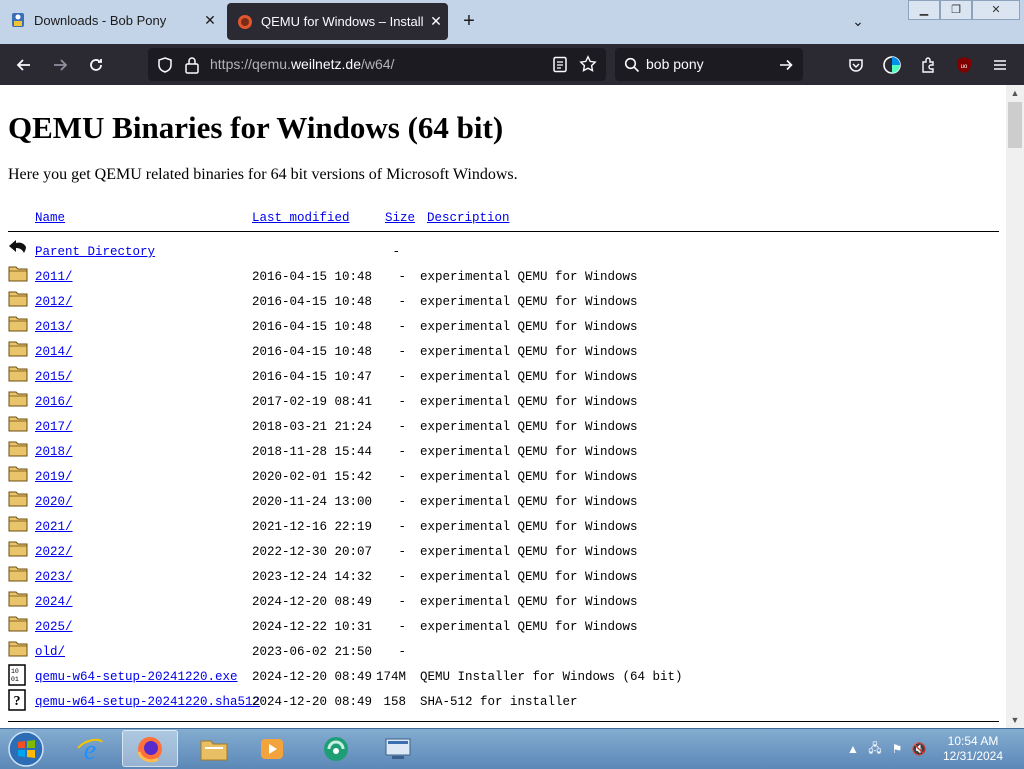 The height and width of the screenshot is (769, 1024). Describe the element at coordinates (96, 65) in the screenshot. I see `reload-icon` at that location.